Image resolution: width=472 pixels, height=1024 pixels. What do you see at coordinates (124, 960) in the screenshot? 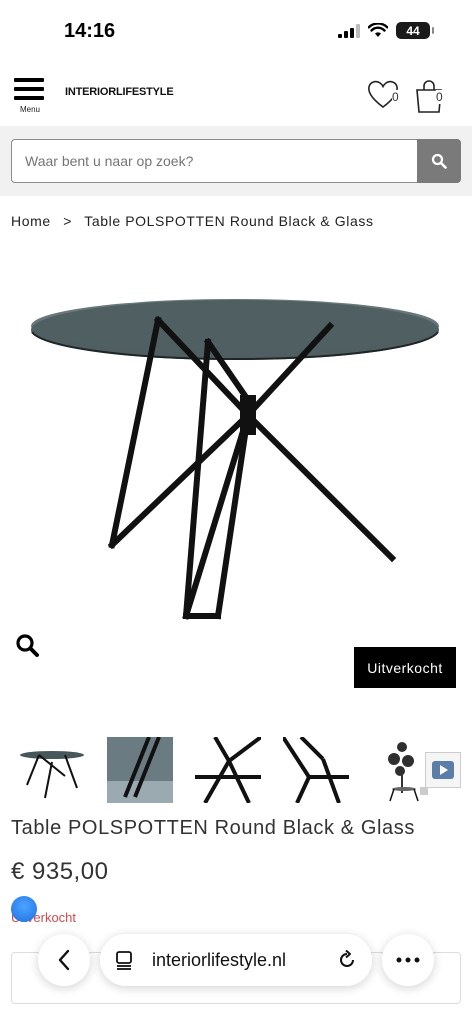
I see `tabs-icon` at bounding box center [124, 960].